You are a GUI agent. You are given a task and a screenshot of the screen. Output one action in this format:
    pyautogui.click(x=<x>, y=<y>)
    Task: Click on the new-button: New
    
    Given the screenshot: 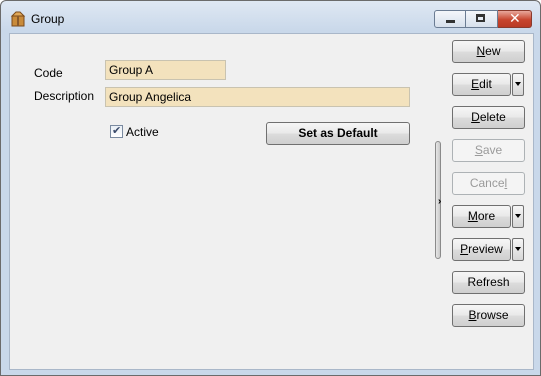 What is the action you would take?
    pyautogui.click(x=488, y=51)
    